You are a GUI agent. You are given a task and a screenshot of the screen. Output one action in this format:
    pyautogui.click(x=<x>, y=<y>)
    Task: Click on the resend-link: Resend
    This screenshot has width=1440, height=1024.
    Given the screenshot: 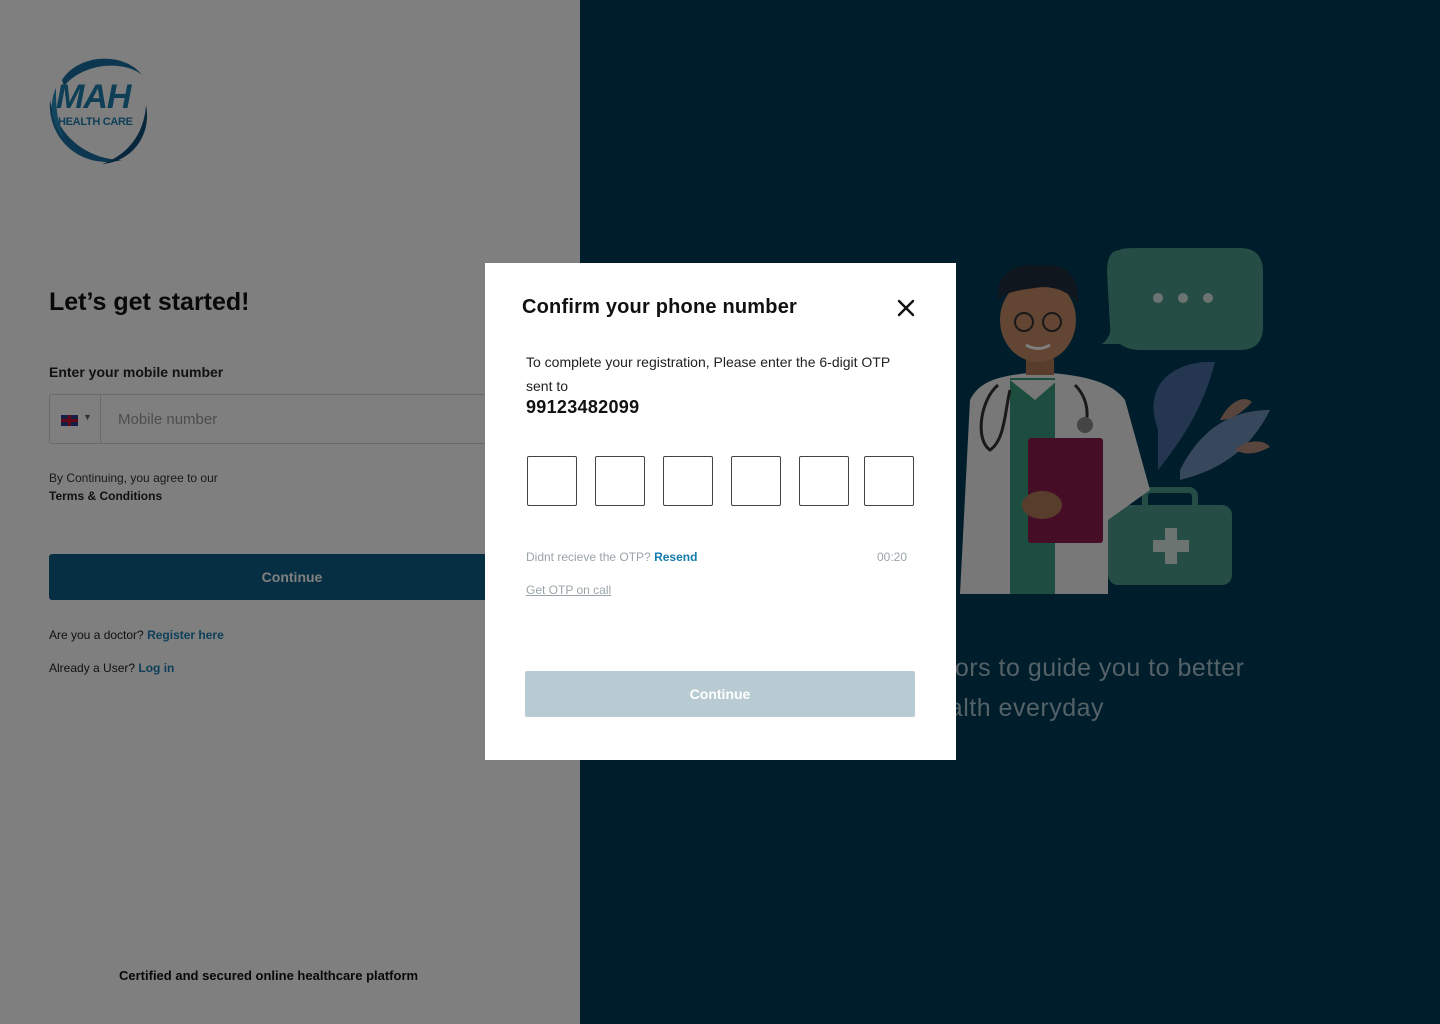 What is the action you would take?
    pyautogui.click(x=675, y=557)
    